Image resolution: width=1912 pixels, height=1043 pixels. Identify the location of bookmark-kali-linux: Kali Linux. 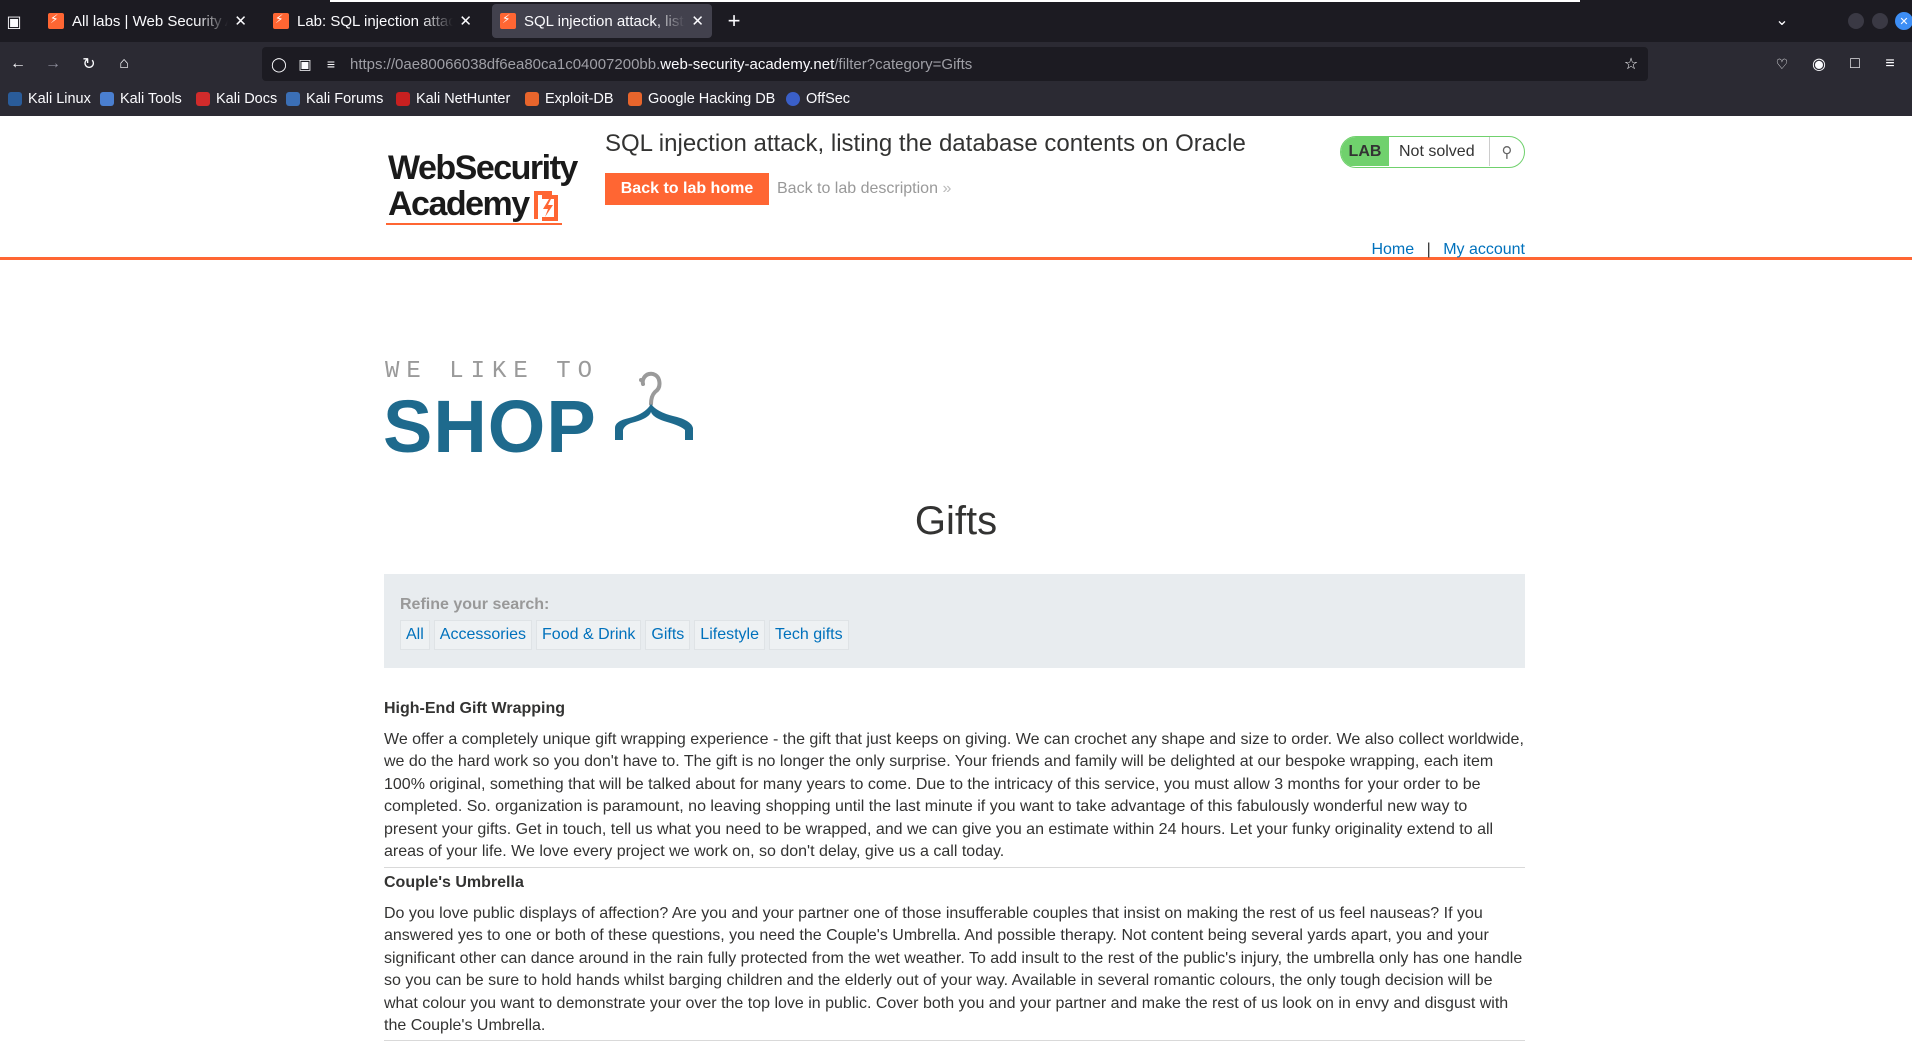
(49, 99).